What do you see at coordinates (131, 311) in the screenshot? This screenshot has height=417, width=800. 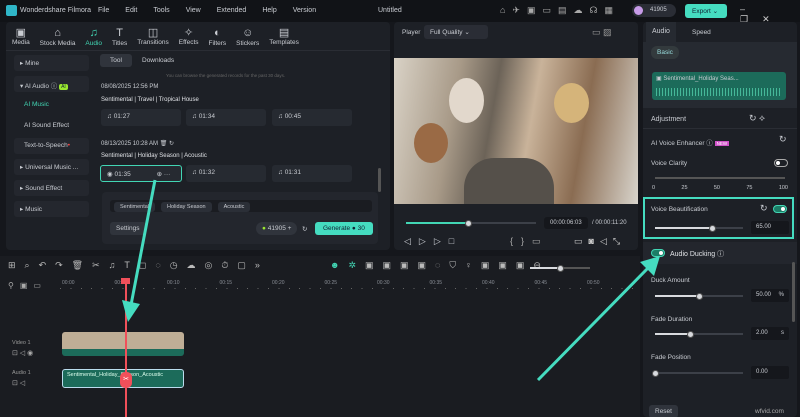 I see `arrow-head` at bounding box center [131, 311].